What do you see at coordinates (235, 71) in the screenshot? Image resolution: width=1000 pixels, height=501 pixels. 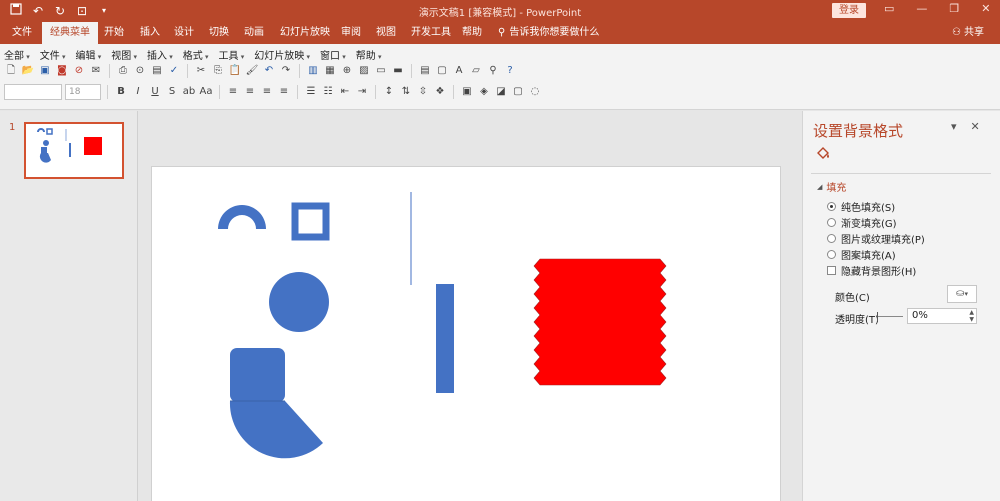 I see `paste-icon: 📋` at bounding box center [235, 71].